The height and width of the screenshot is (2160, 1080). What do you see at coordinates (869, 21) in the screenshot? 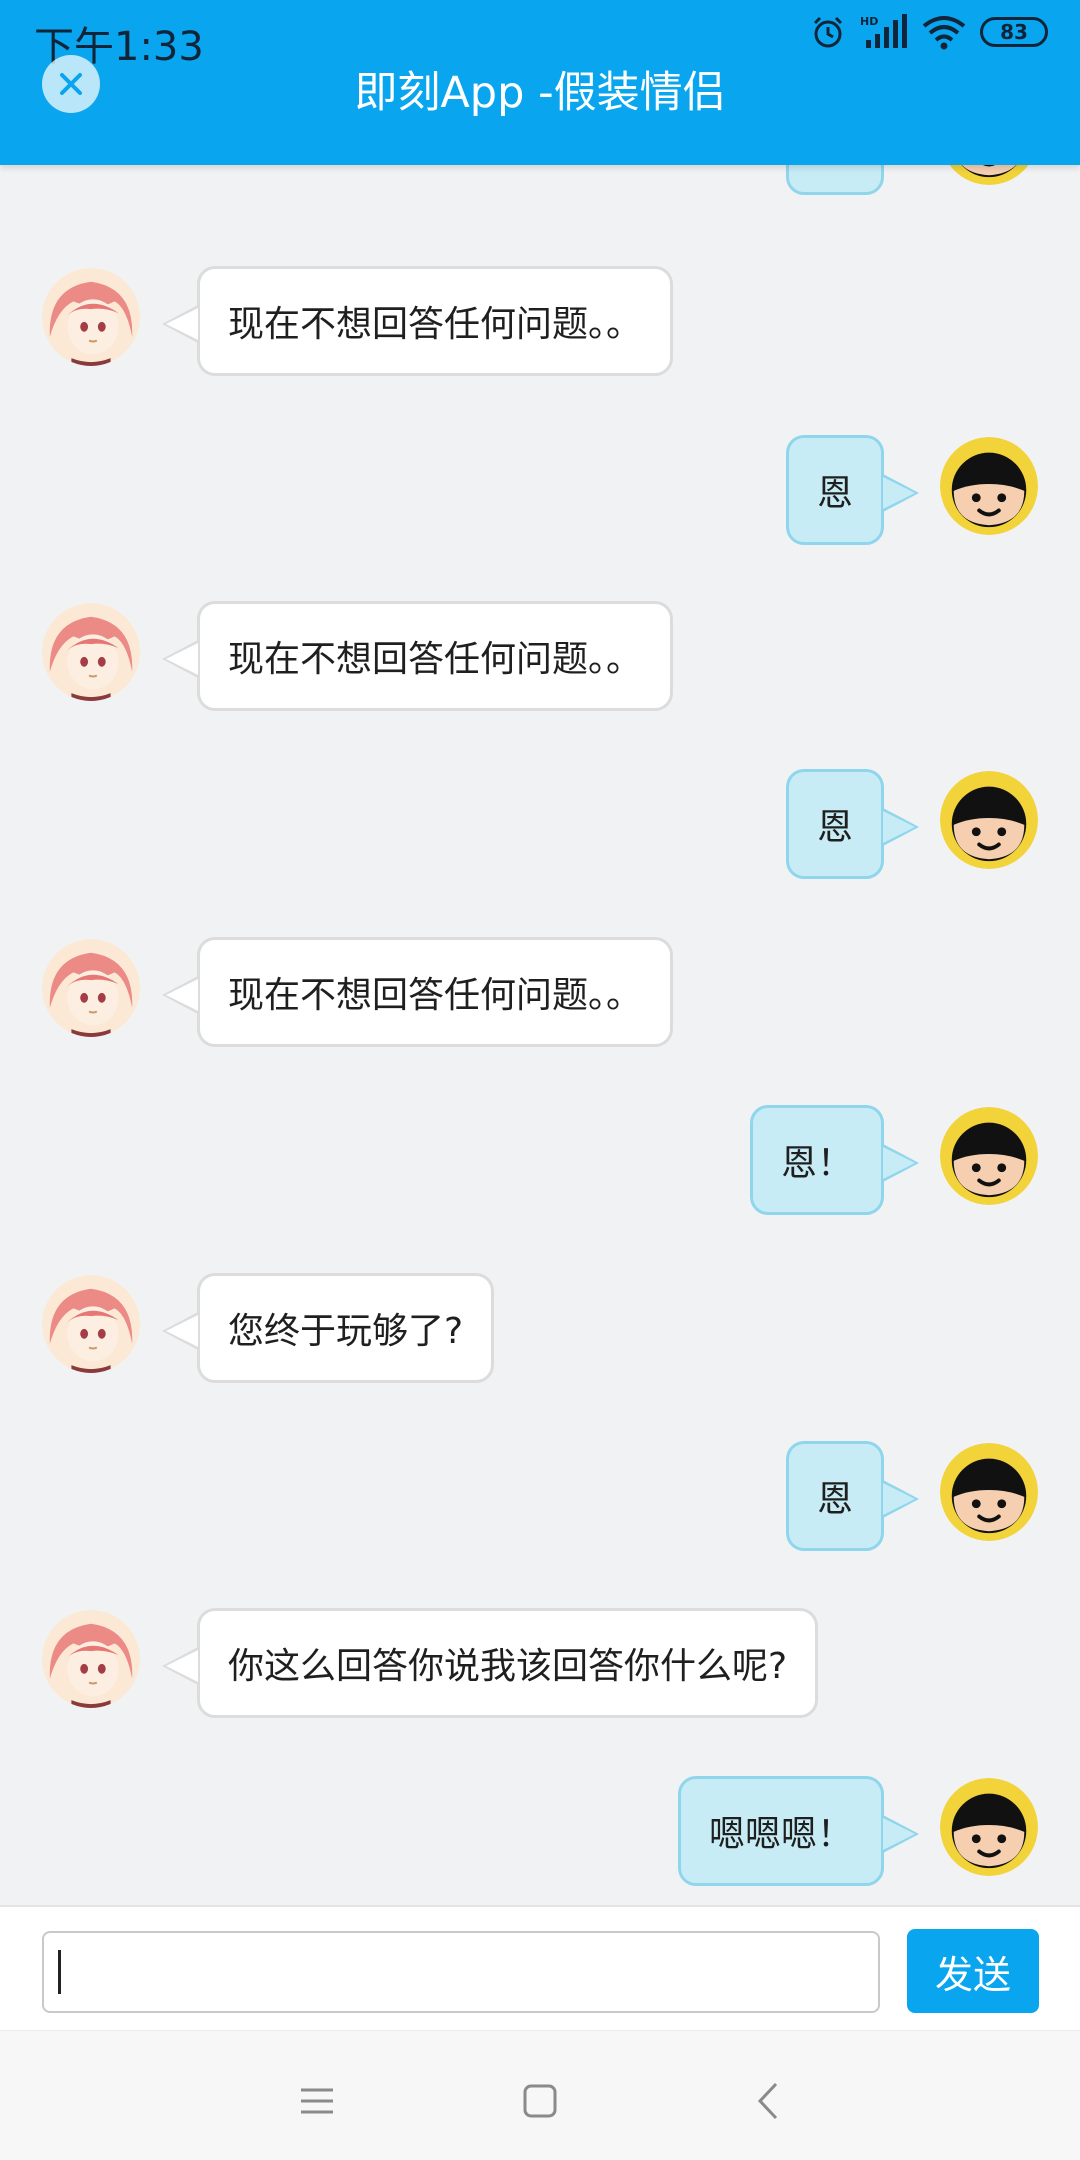
I see `svg-text: HD` at bounding box center [869, 21].